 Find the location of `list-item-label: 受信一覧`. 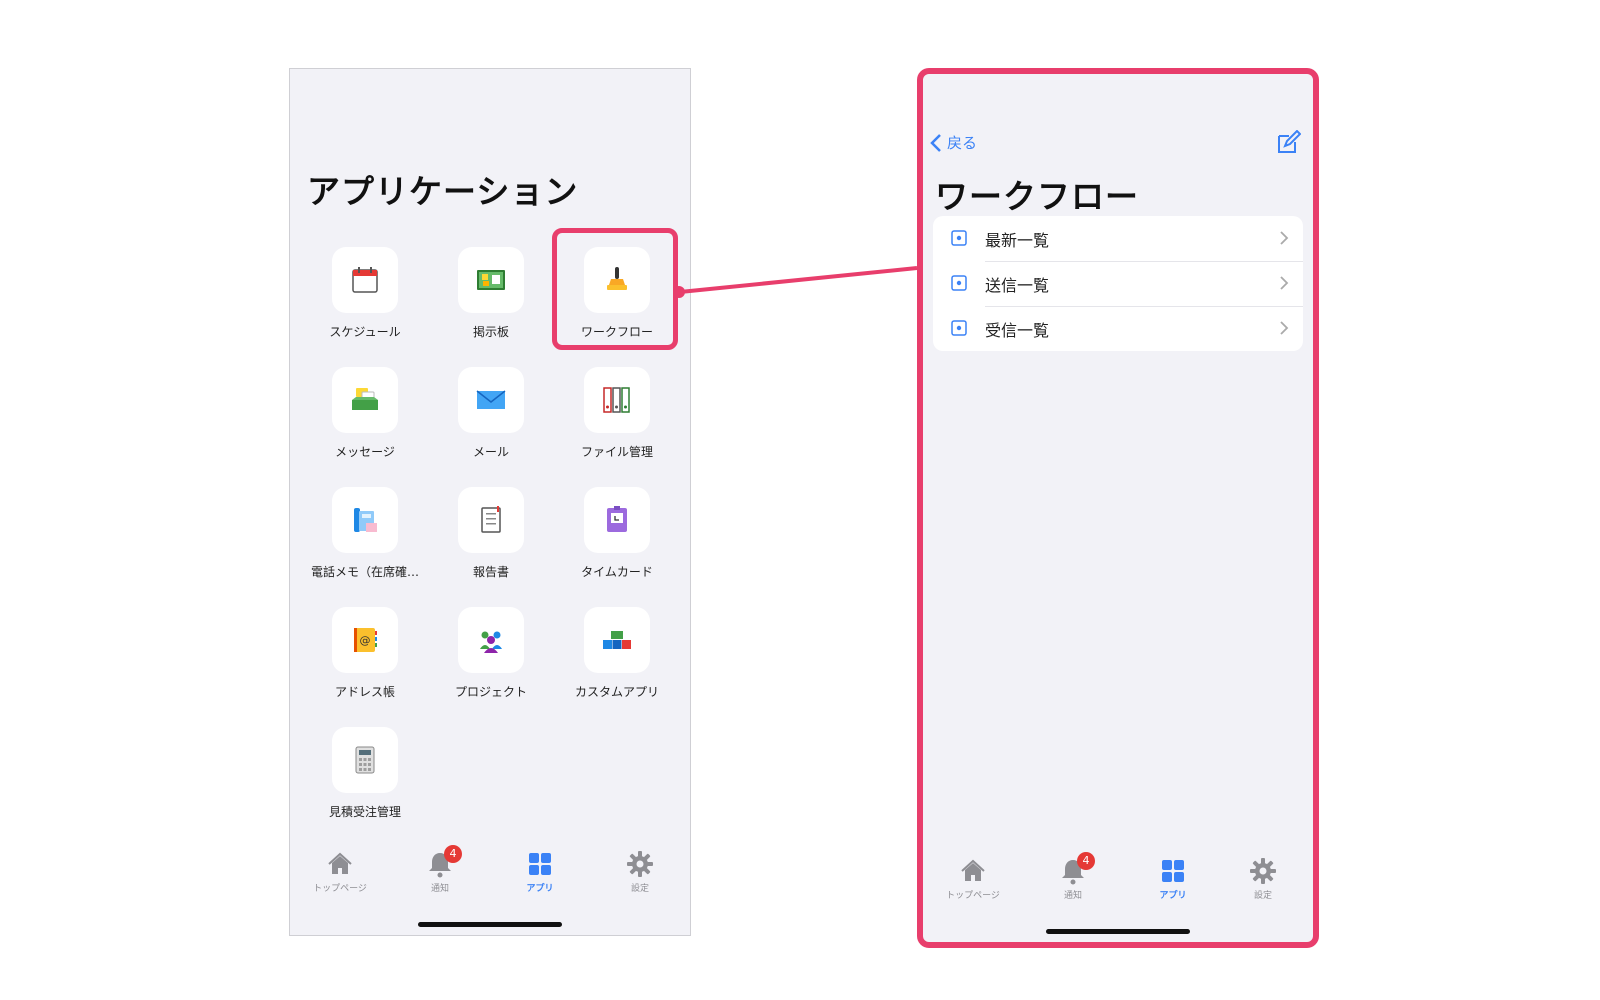

list-item-label: 受信一覧 is located at coordinates (1017, 330).